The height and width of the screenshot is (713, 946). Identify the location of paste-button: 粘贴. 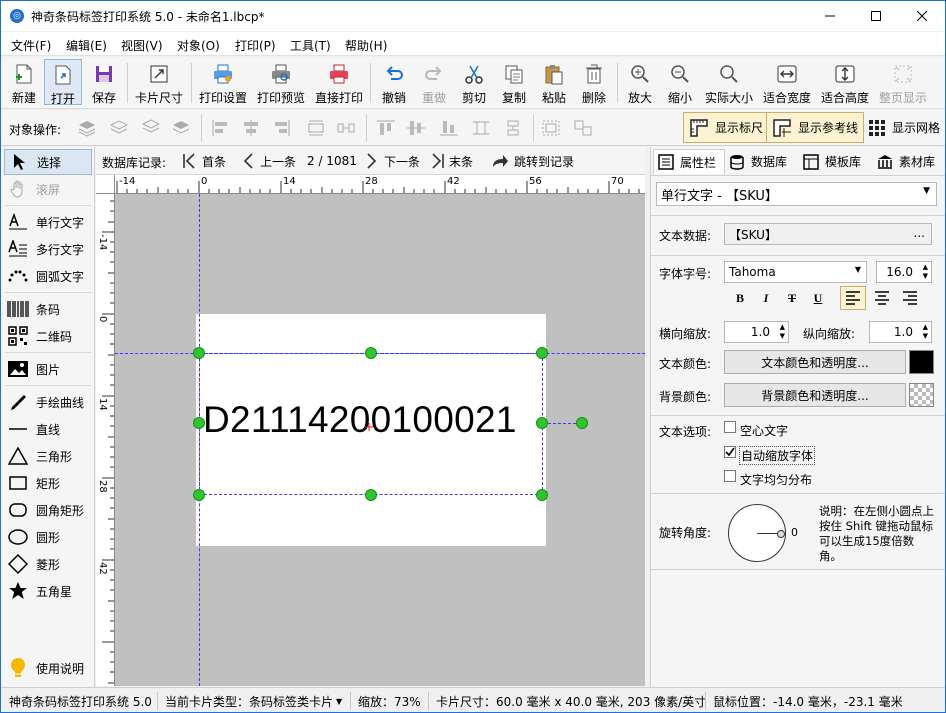
(554, 82).